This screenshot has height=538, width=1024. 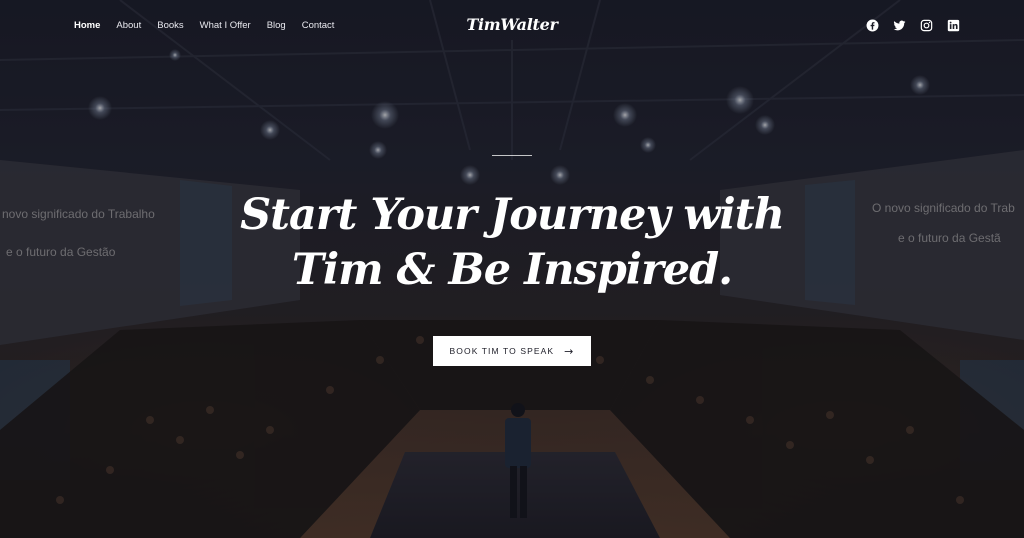 I want to click on arrow-right-icon: →, so click(x=569, y=351).